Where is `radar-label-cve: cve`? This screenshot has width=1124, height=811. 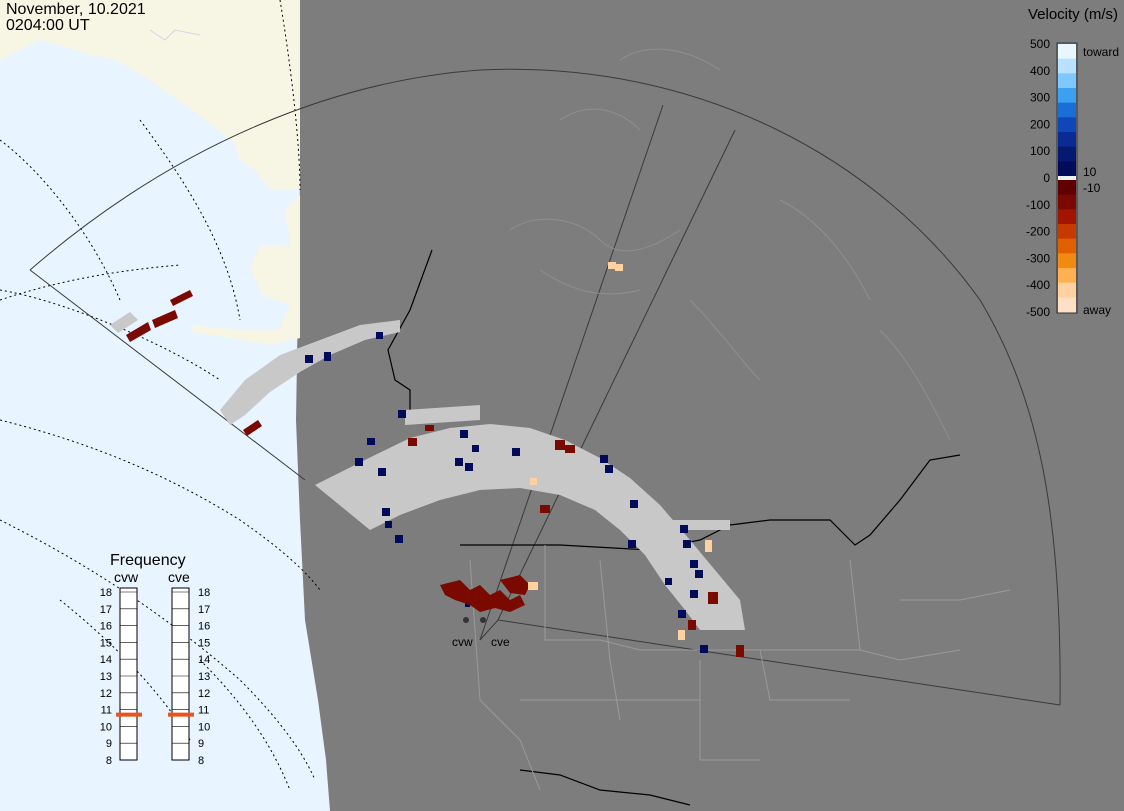
radar-label-cve: cve is located at coordinates (500, 642).